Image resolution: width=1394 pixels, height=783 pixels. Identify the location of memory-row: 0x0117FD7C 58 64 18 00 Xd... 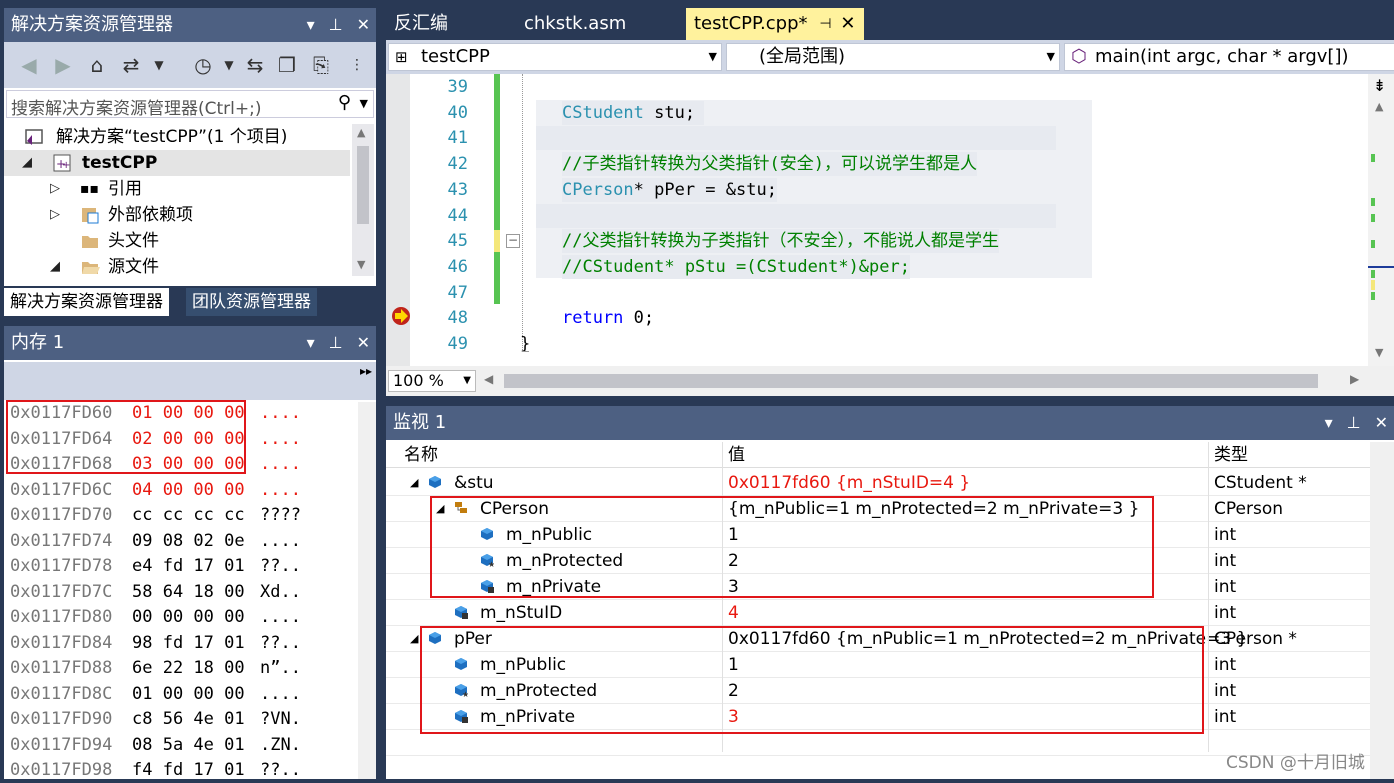
(155, 592).